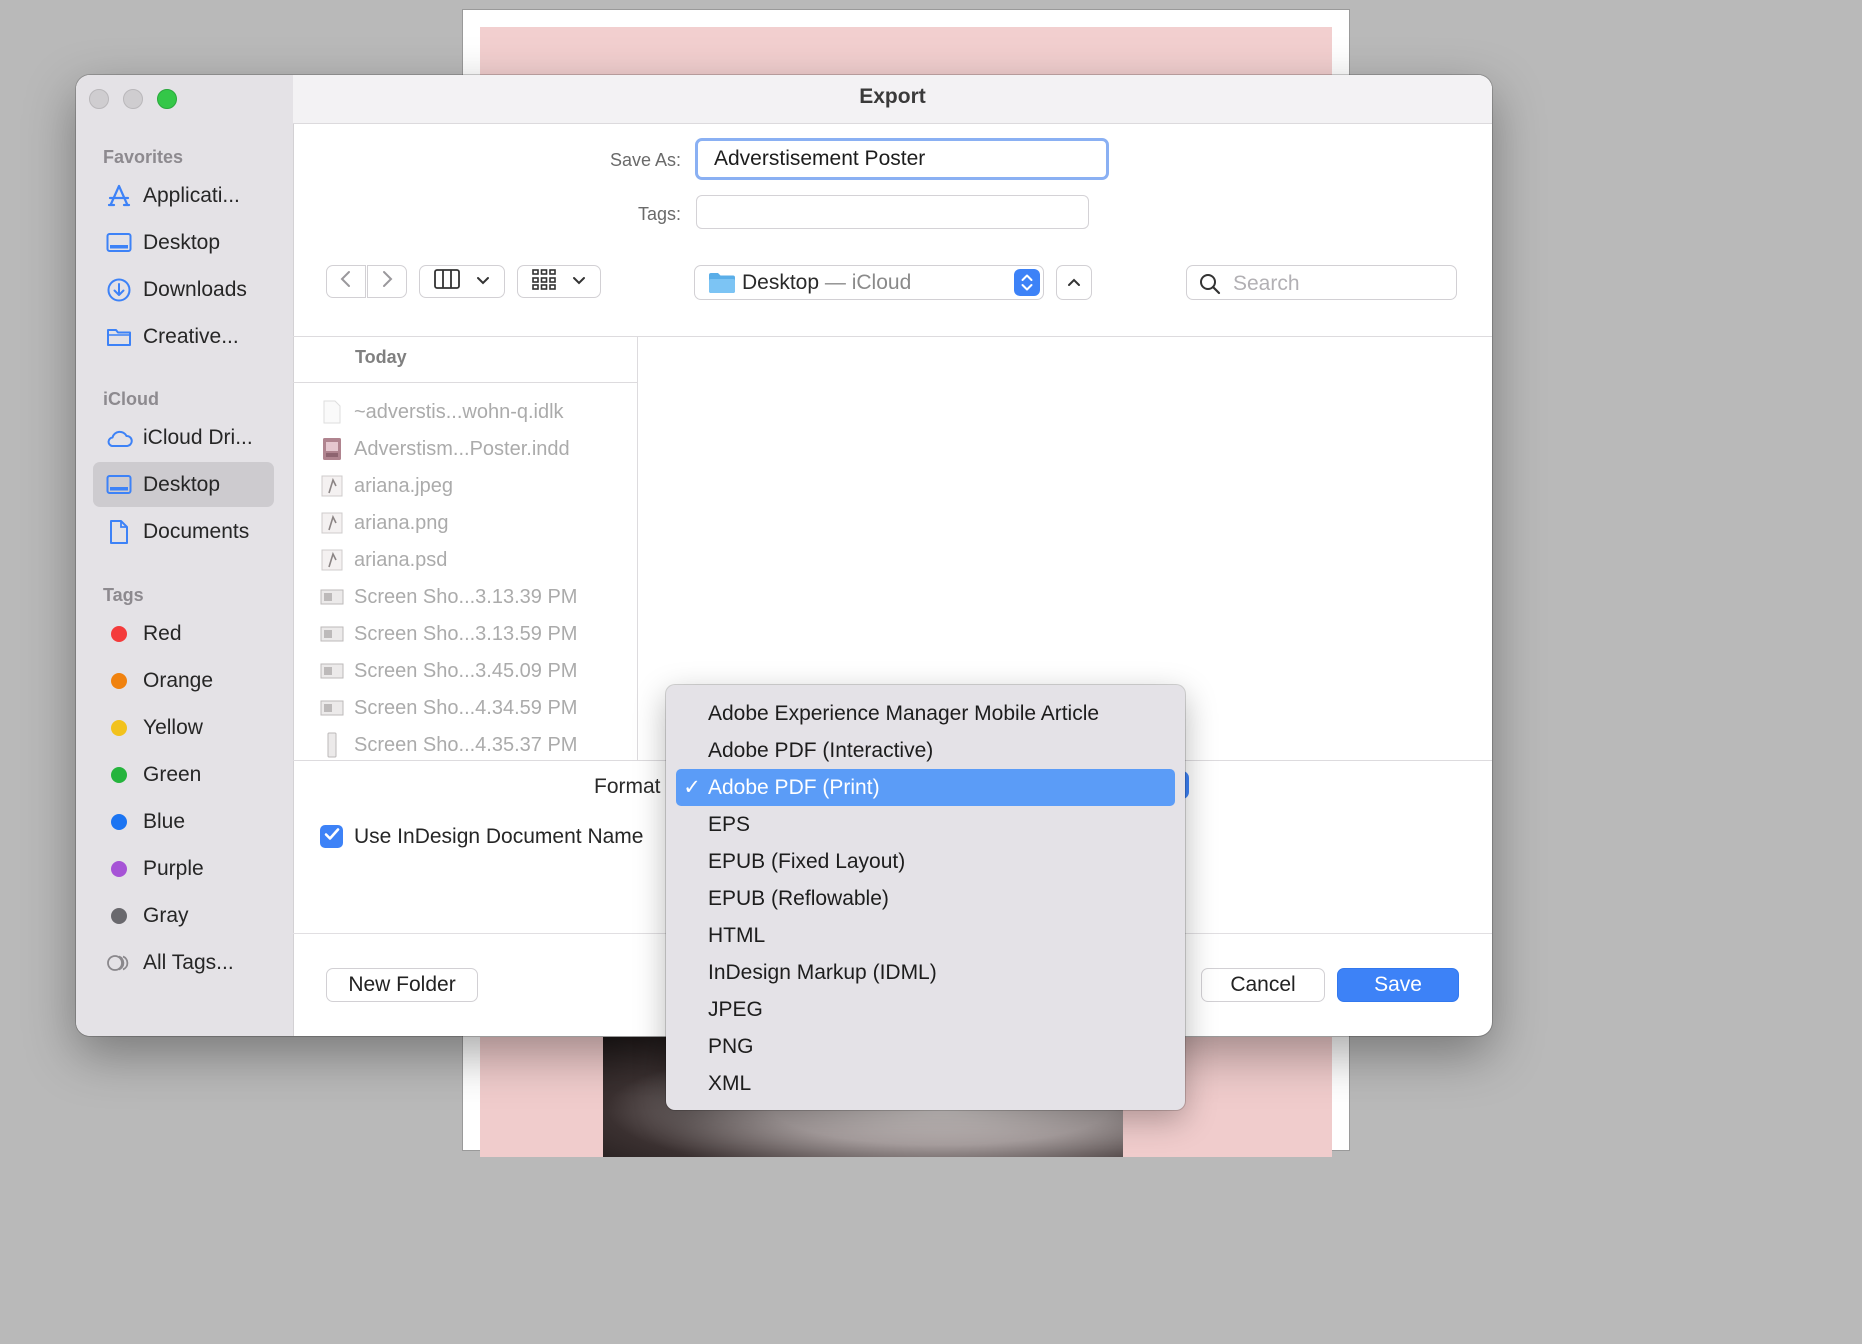 The width and height of the screenshot is (1862, 1344). Describe the element at coordinates (925, 935) in the screenshot. I see `menu-item-html: HTML` at that location.